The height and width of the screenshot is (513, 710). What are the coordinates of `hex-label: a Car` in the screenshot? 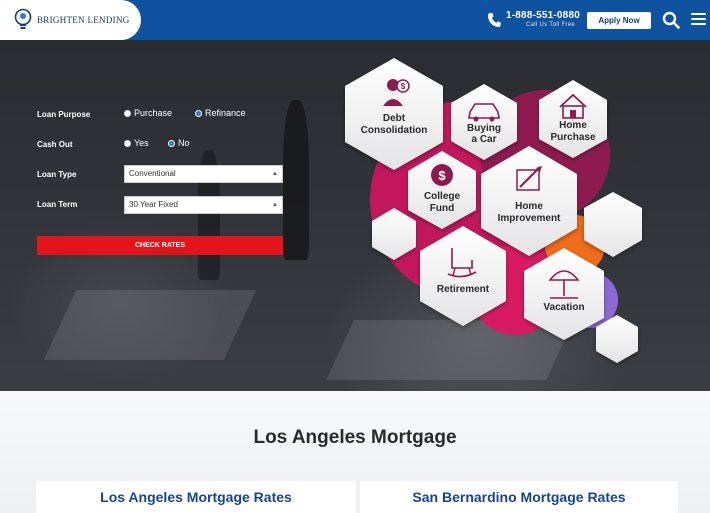 It's located at (483, 139).